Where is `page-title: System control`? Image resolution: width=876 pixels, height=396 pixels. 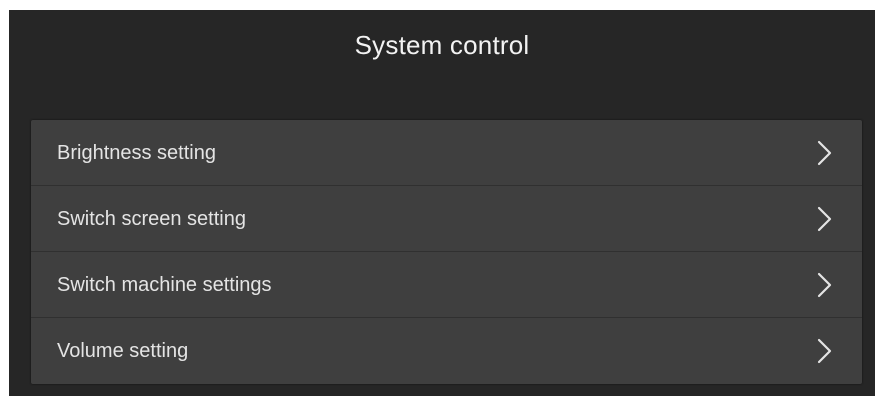
page-title: System control is located at coordinates (442, 45).